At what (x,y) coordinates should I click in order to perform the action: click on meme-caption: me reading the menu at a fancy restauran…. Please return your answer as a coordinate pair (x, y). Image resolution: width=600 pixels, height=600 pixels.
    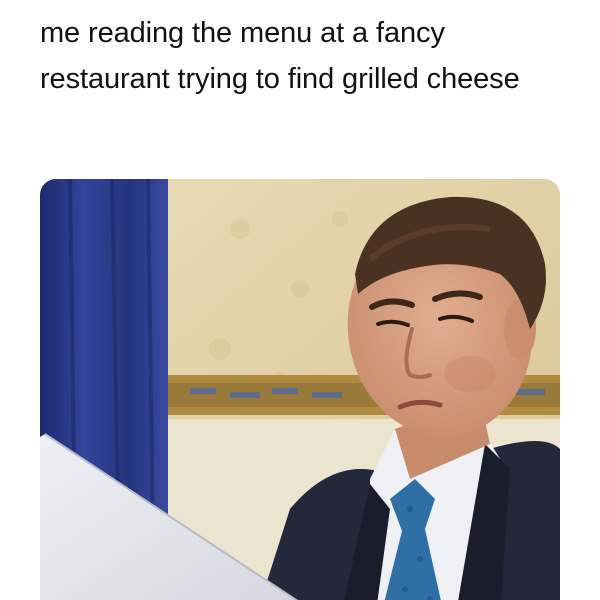
    Looking at the image, I should click on (280, 56).